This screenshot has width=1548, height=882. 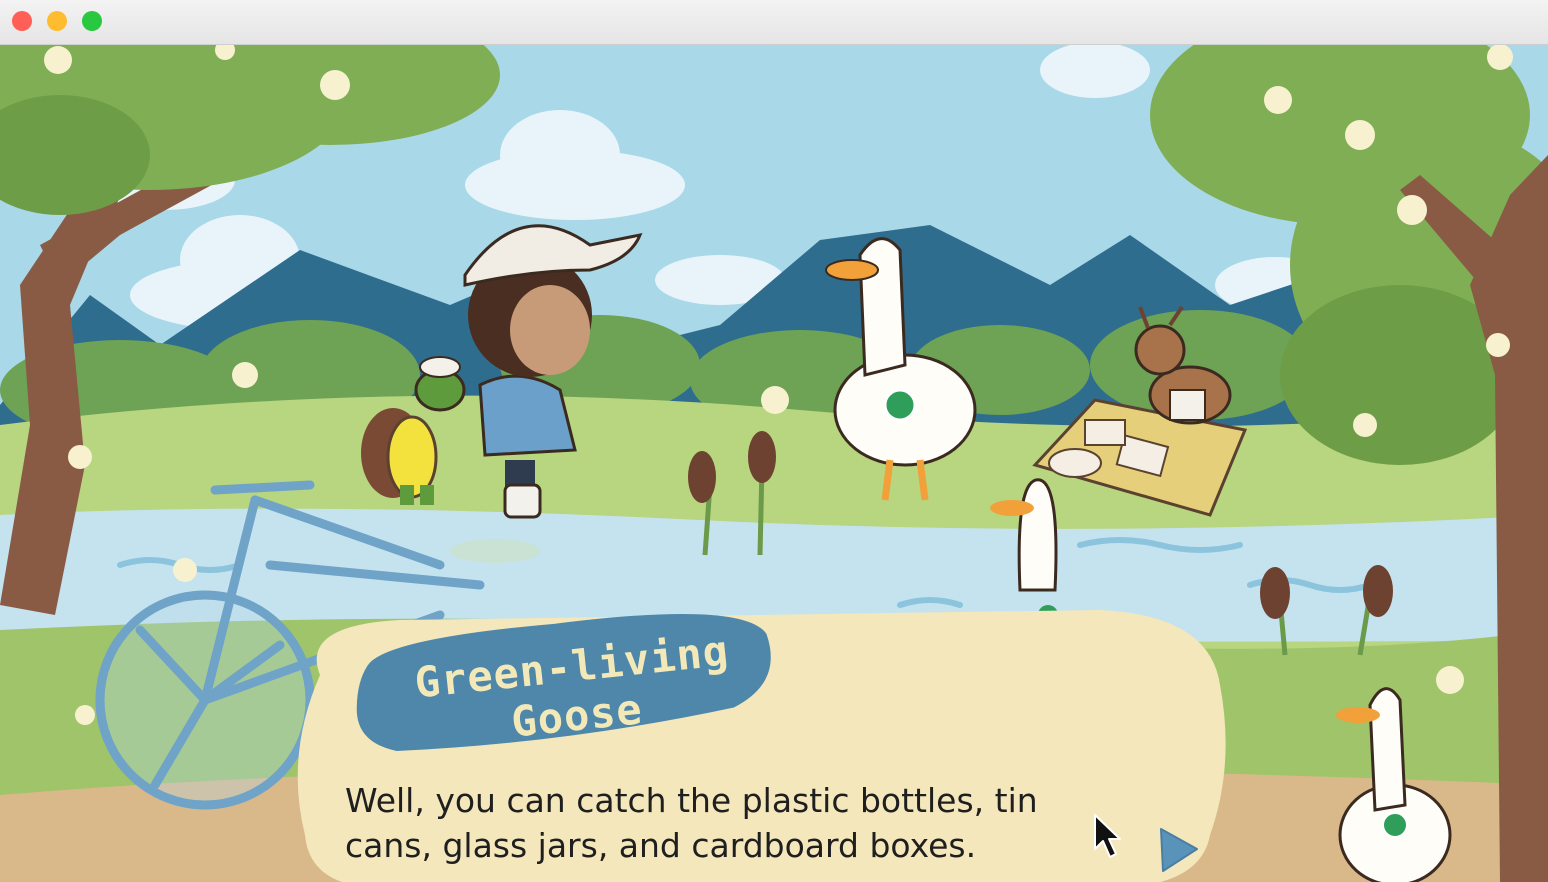 What do you see at coordinates (22, 21) in the screenshot?
I see `close-window-button` at bounding box center [22, 21].